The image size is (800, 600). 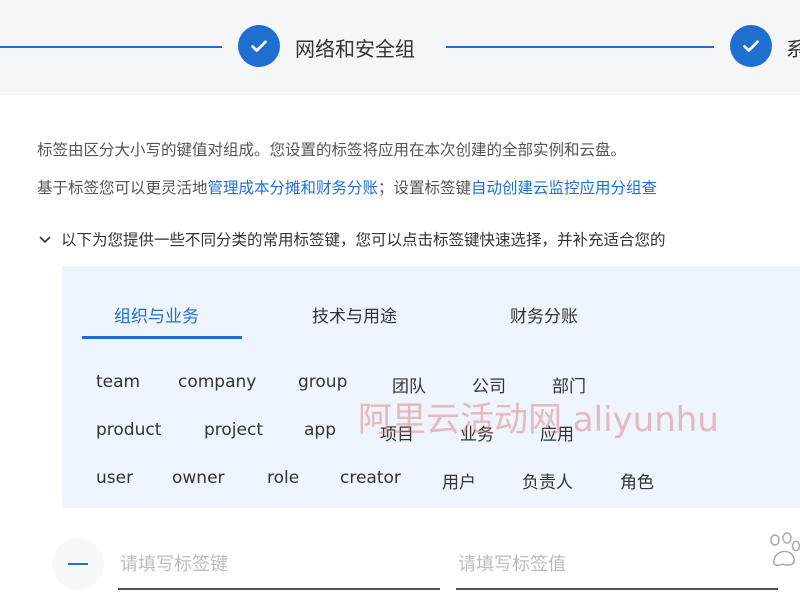 What do you see at coordinates (283, 478) in the screenshot?
I see `tag-key-option: role` at bounding box center [283, 478].